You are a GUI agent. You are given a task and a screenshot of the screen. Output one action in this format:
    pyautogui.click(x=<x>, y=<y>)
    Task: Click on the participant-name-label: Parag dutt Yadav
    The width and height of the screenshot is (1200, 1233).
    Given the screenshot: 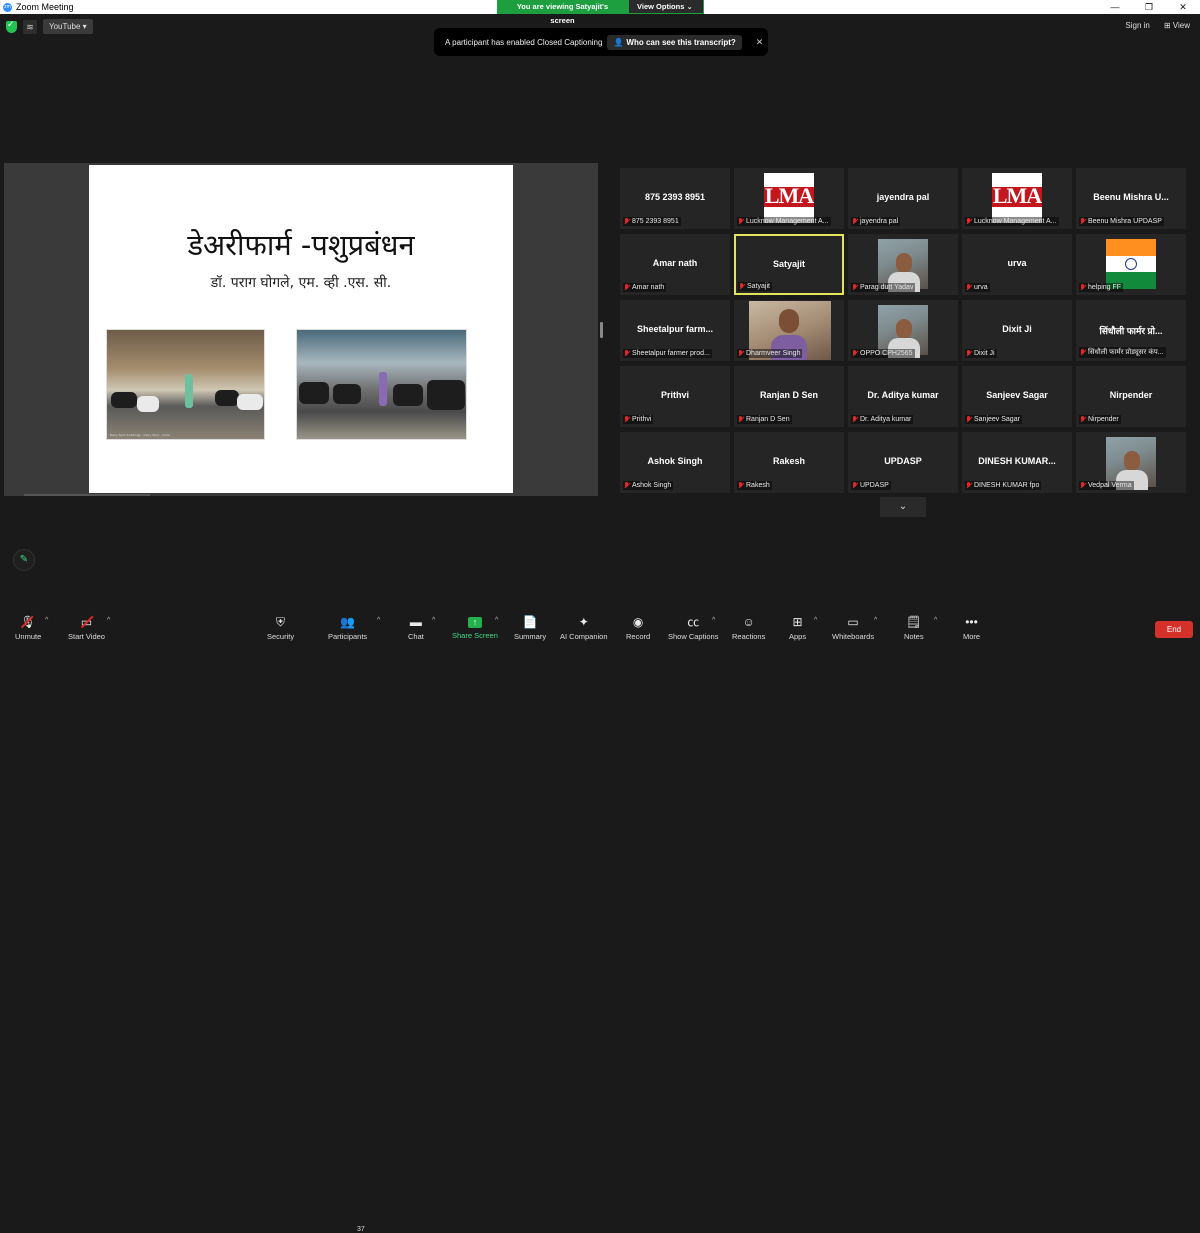 What is the action you would take?
    pyautogui.click(x=883, y=287)
    